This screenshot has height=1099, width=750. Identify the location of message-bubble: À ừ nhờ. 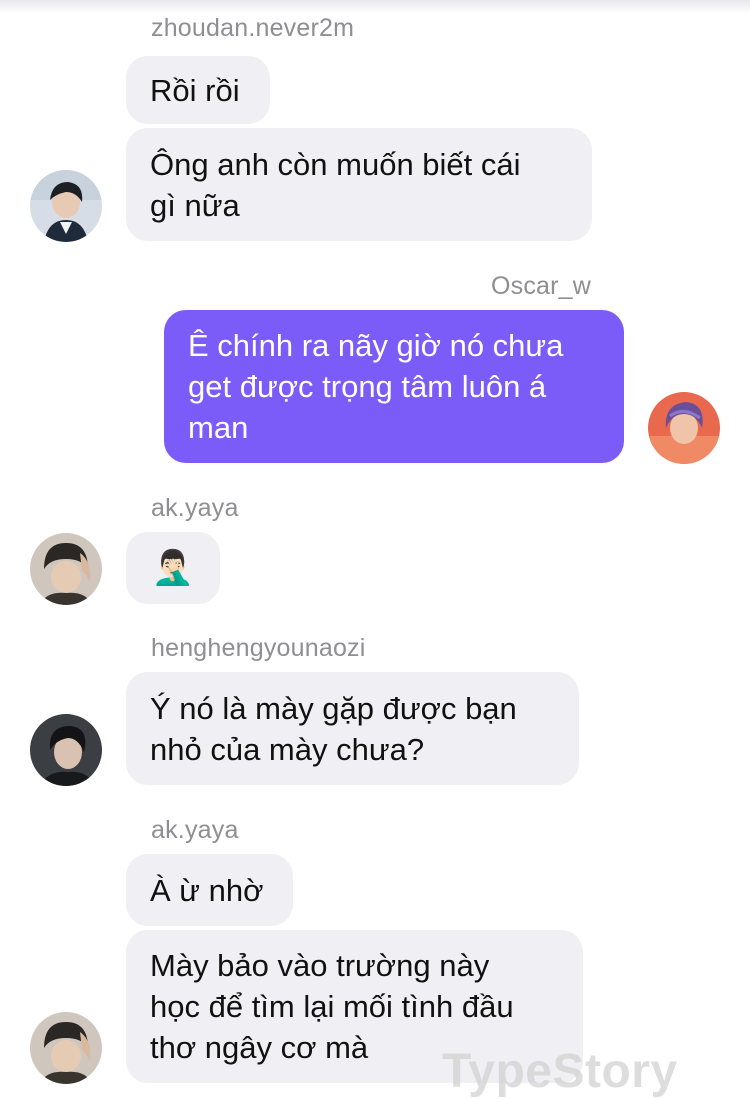
(209, 890).